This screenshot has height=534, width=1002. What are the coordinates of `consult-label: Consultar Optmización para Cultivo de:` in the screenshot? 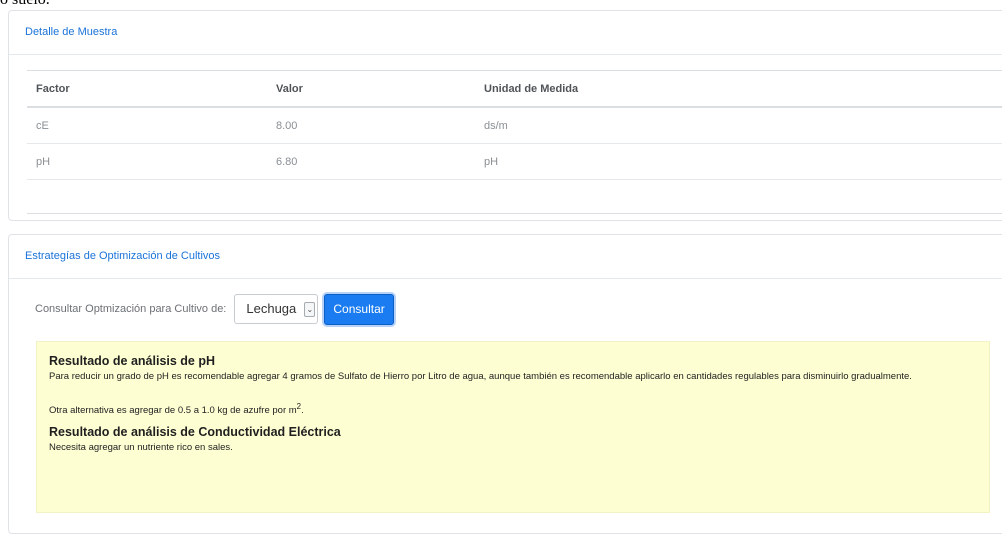 It's located at (131, 309).